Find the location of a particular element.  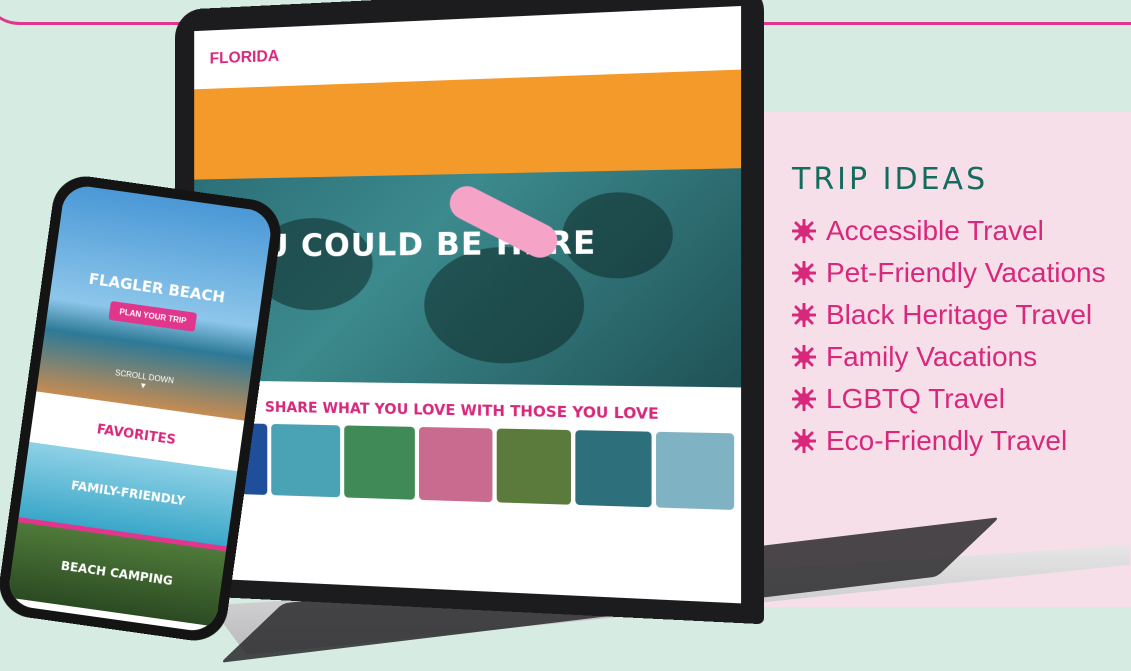

site-banner is located at coordinates (467, 125).